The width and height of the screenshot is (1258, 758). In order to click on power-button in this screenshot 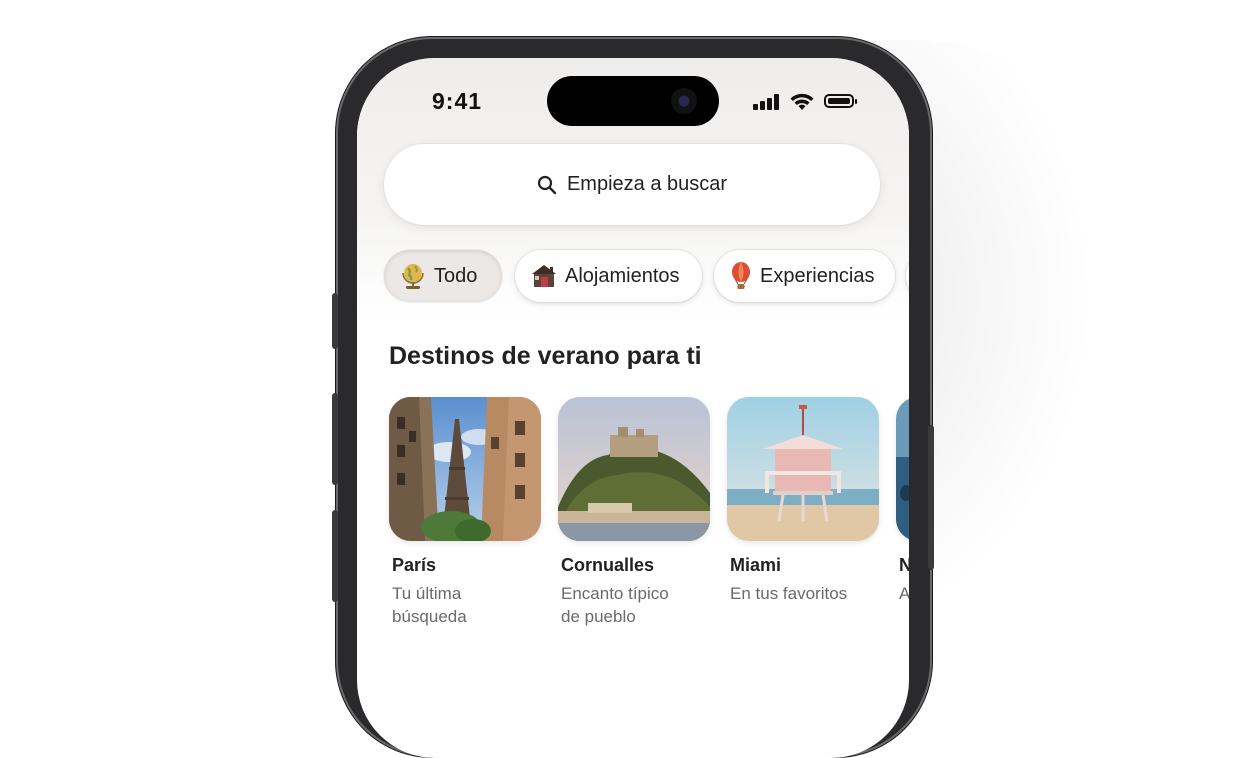, I will do `click(931, 497)`.